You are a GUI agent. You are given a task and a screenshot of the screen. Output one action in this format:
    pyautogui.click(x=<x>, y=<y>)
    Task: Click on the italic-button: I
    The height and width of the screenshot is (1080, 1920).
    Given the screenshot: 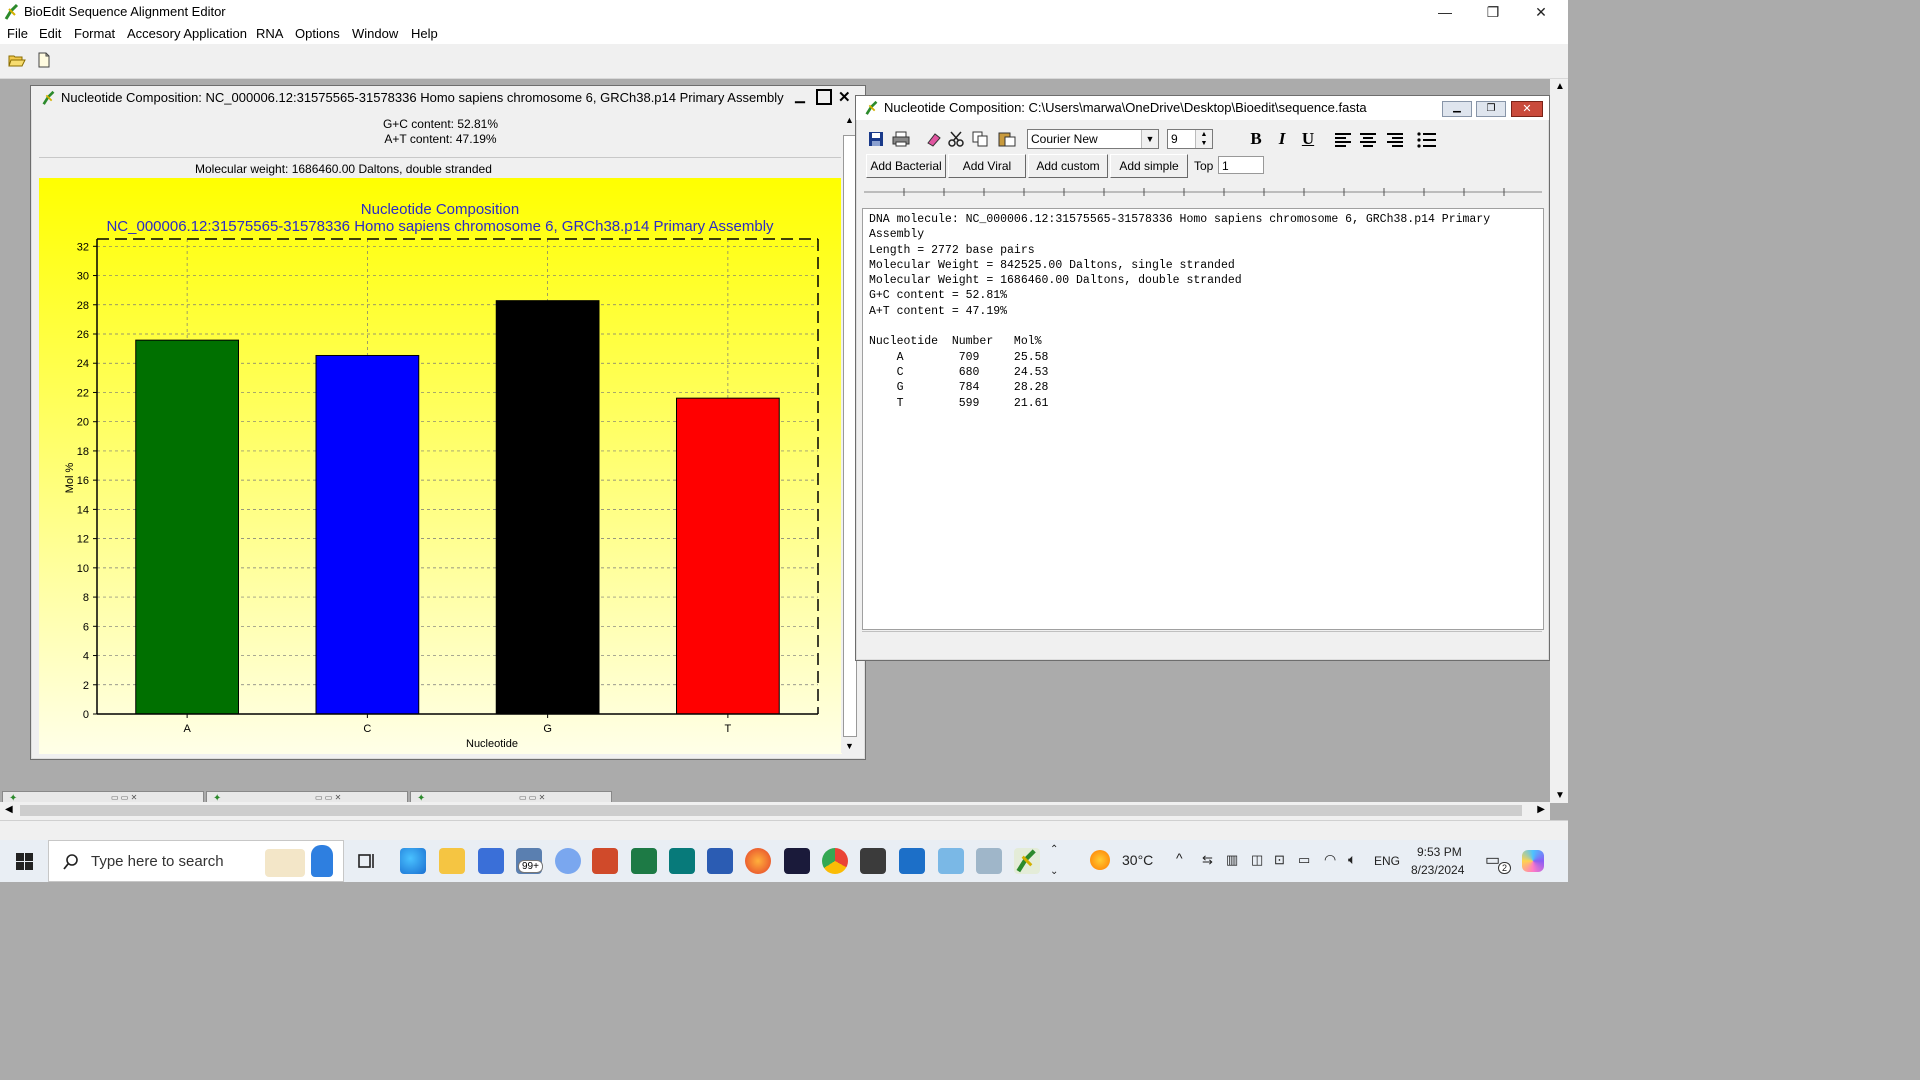 What is the action you would take?
    pyautogui.click(x=1282, y=139)
    